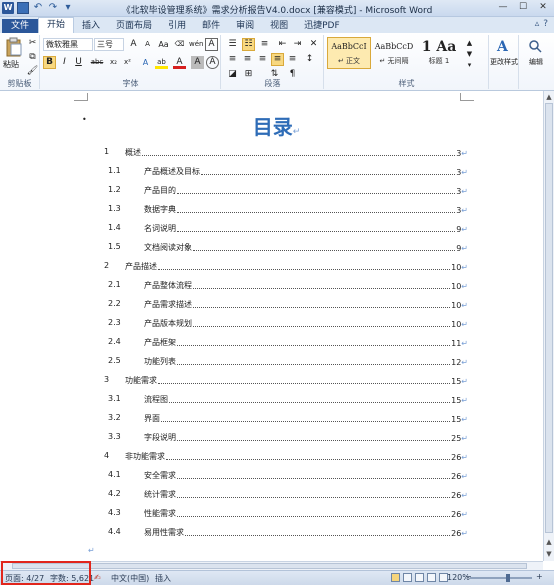 The image size is (554, 585). I want to click on clear-formatting-icon: ⌫, so click(179, 44).